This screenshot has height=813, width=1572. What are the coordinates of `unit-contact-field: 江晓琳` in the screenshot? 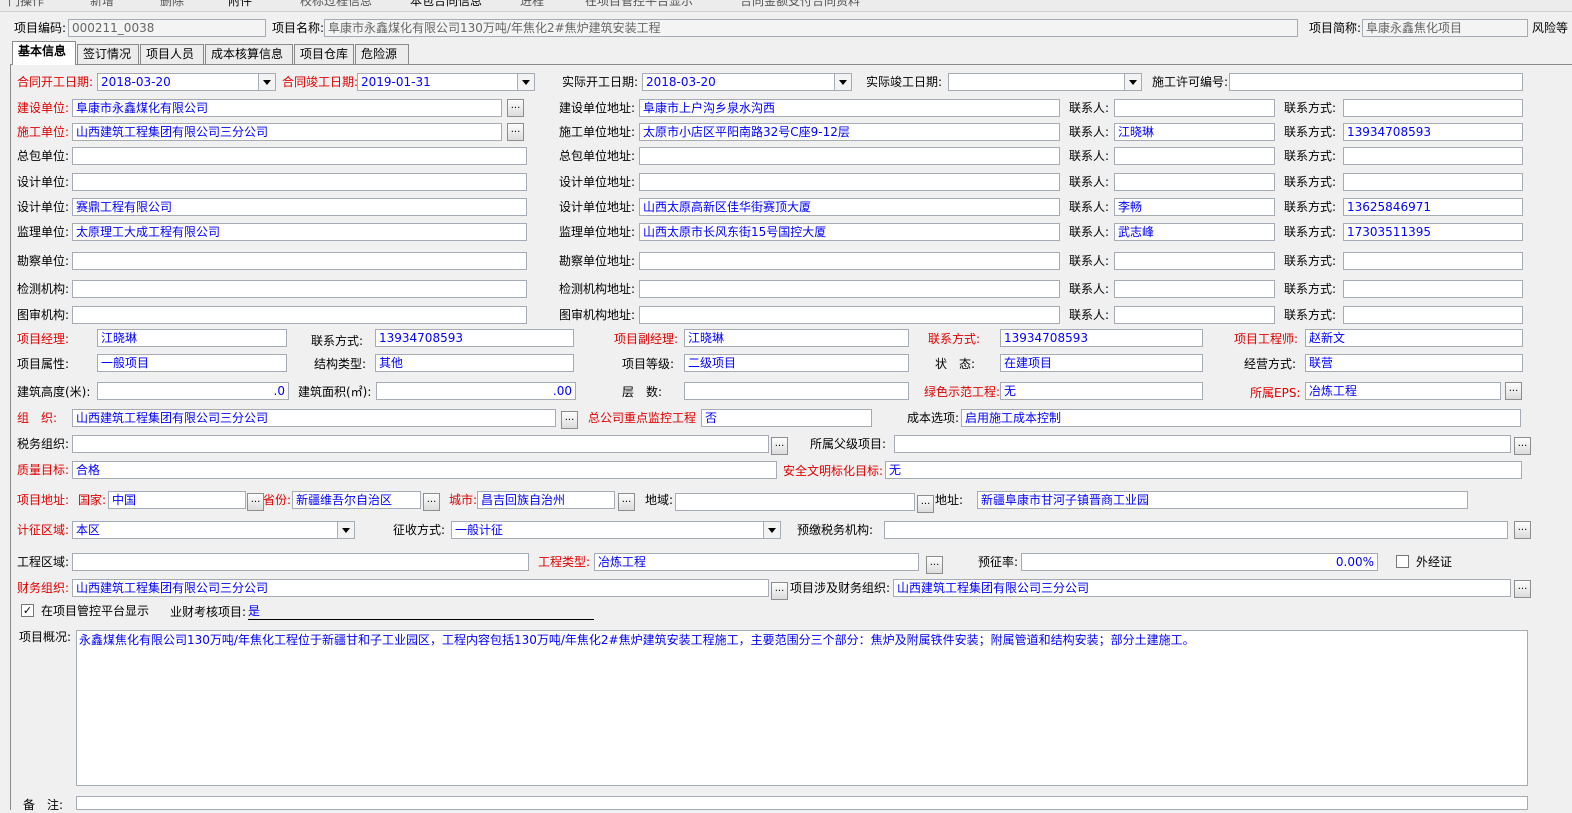 It's located at (1194, 132).